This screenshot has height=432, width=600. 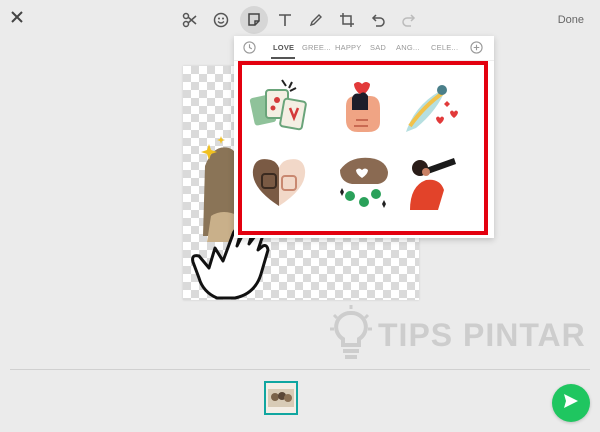 What do you see at coordinates (316, 20) in the screenshot?
I see `pencil-icon` at bounding box center [316, 20].